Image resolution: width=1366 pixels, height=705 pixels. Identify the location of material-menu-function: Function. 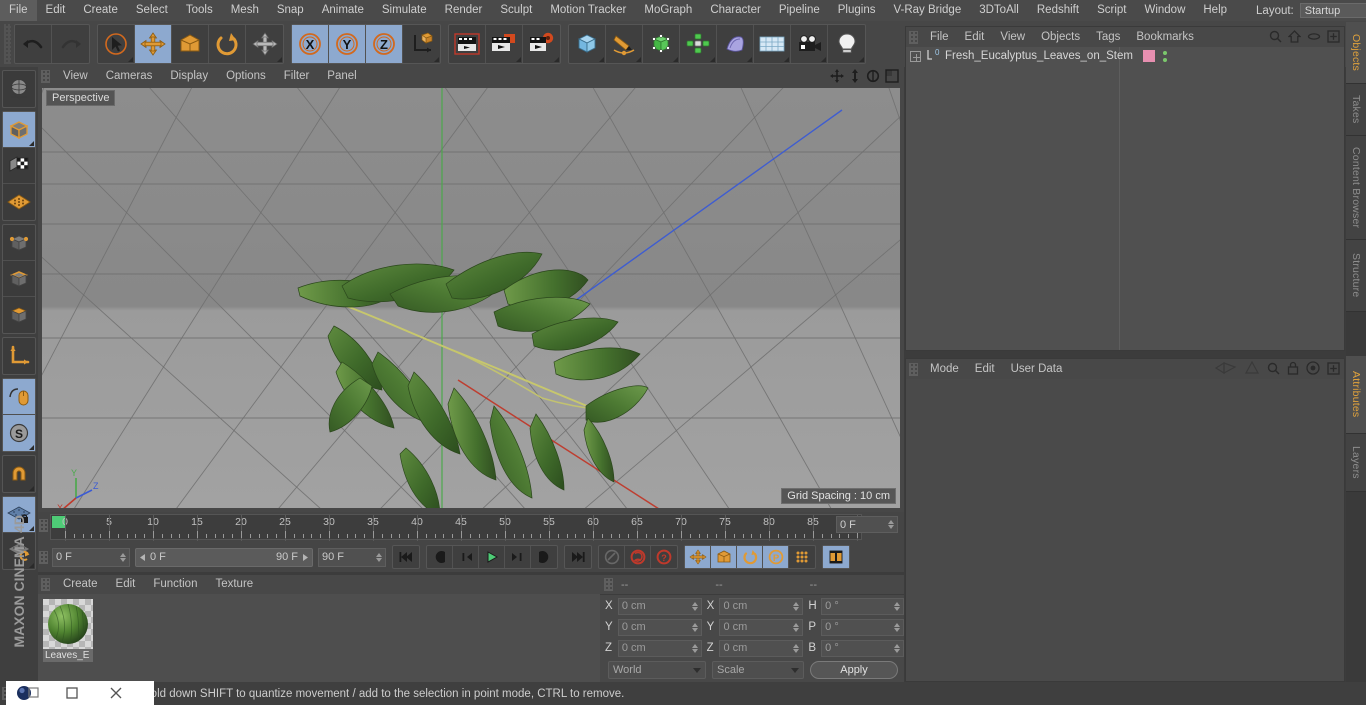
(175, 584).